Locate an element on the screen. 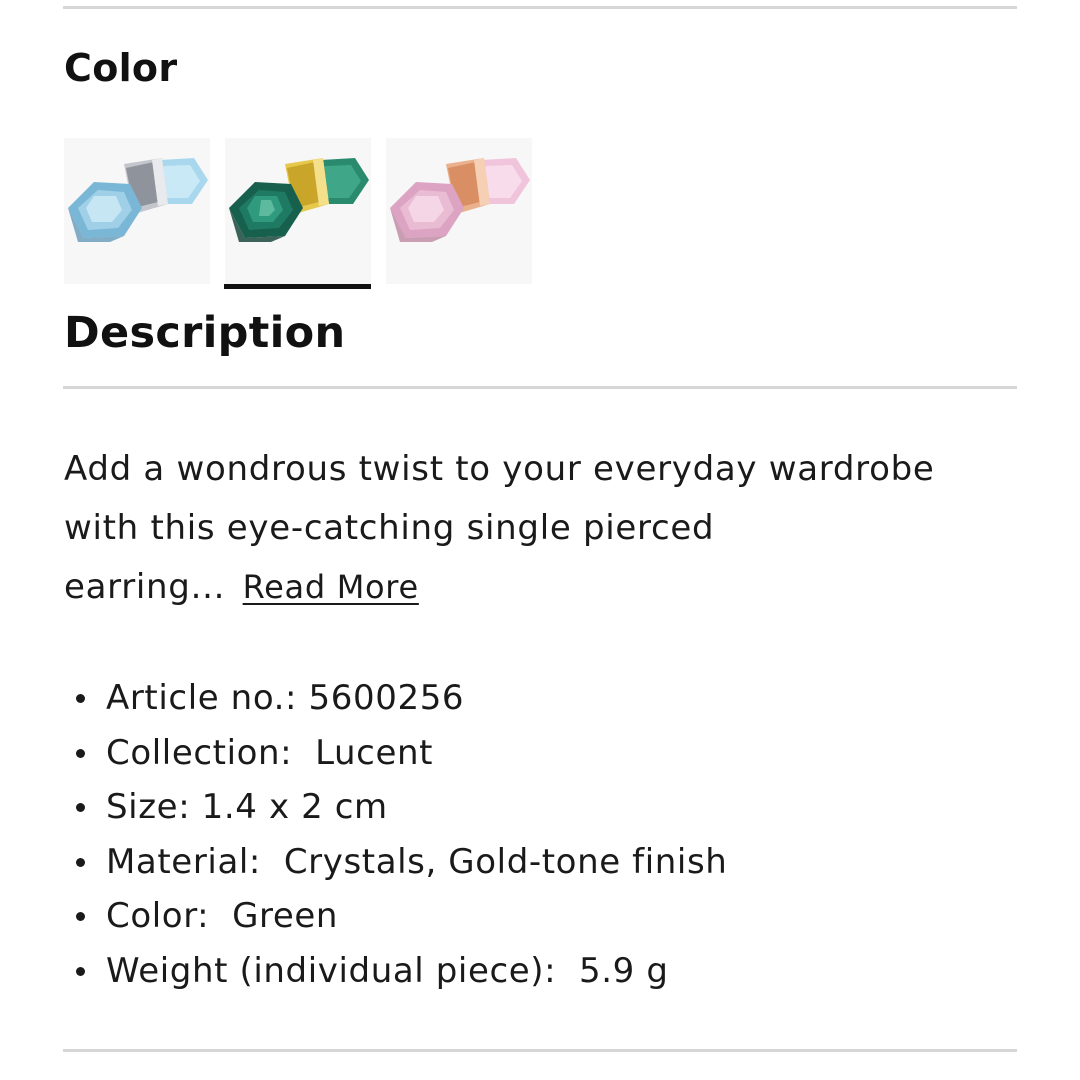  description-line-2: with this eye-catching single pierced is located at coordinates (389, 528).